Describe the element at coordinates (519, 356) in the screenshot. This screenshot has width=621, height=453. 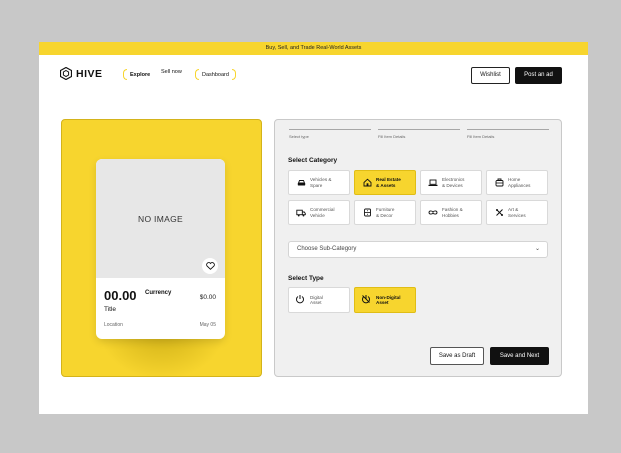
I see `save-next-button: Save and Next` at that location.